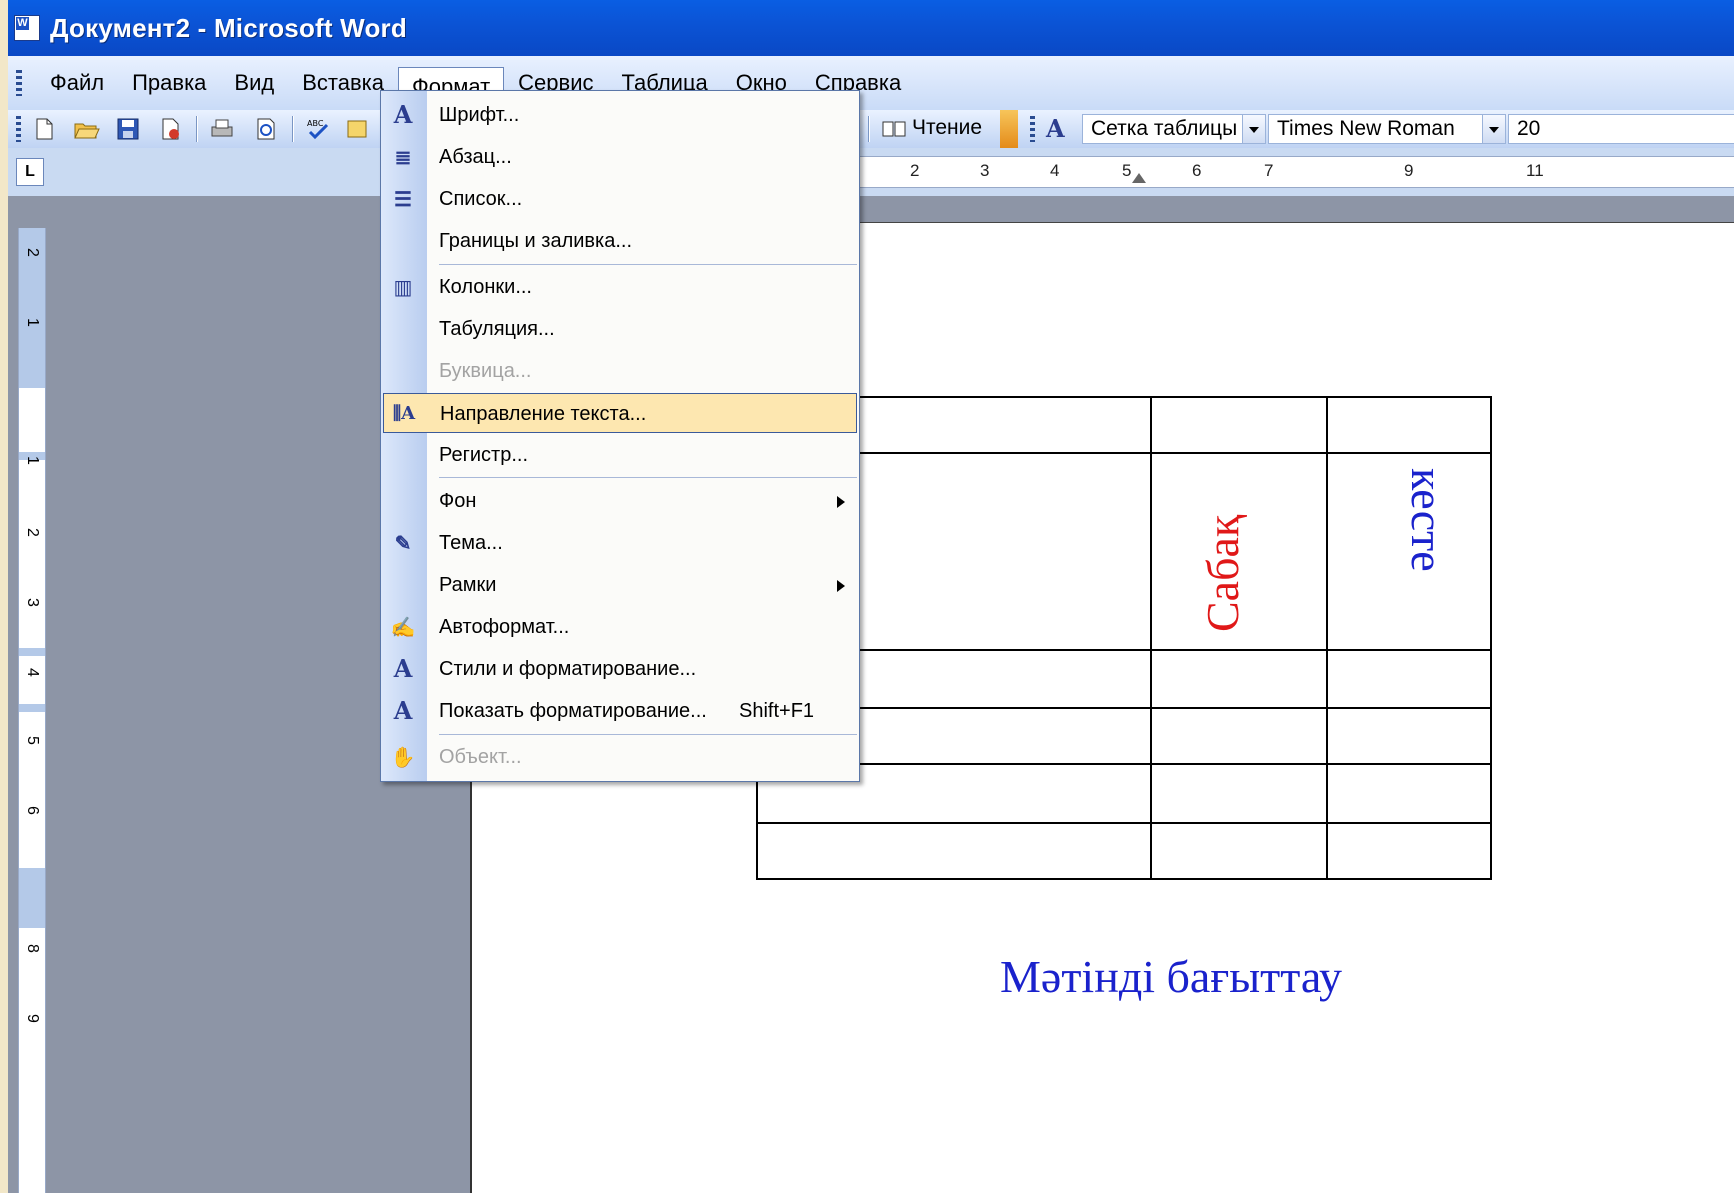  Describe the element at coordinates (18, 129) in the screenshot. I see `toolbar-grip-icon` at that location.